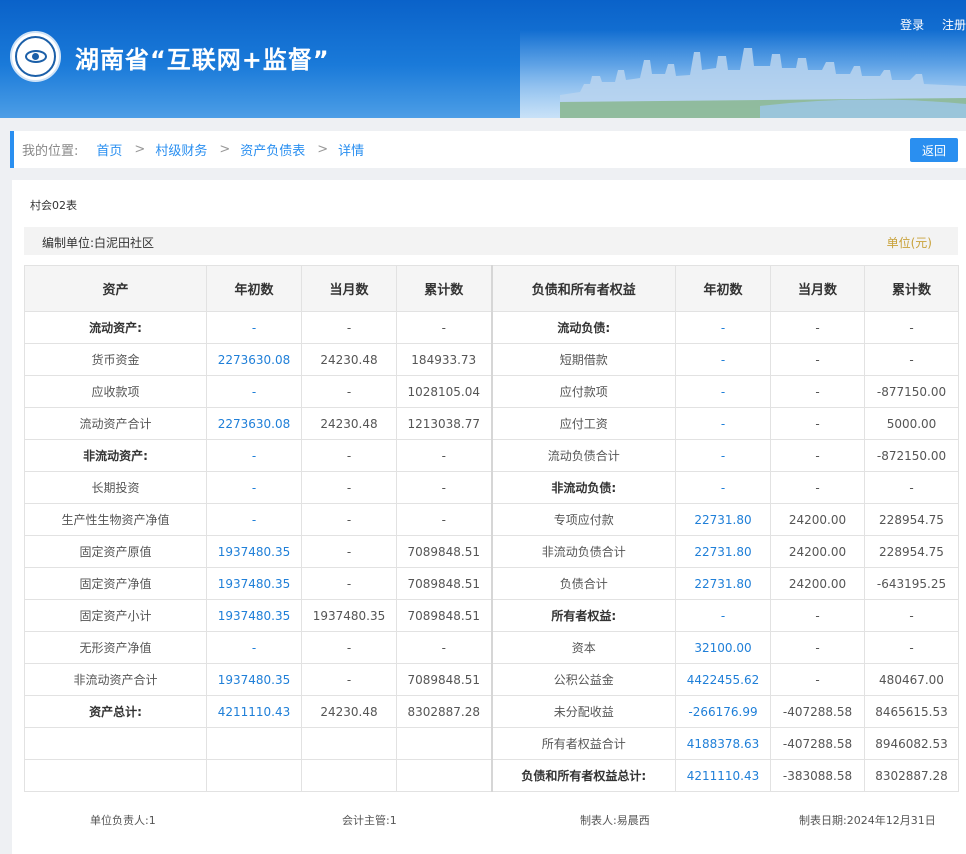  Describe the element at coordinates (911, 775) in the screenshot. I see `liability-cumulative-cell: 8302887.28` at that location.